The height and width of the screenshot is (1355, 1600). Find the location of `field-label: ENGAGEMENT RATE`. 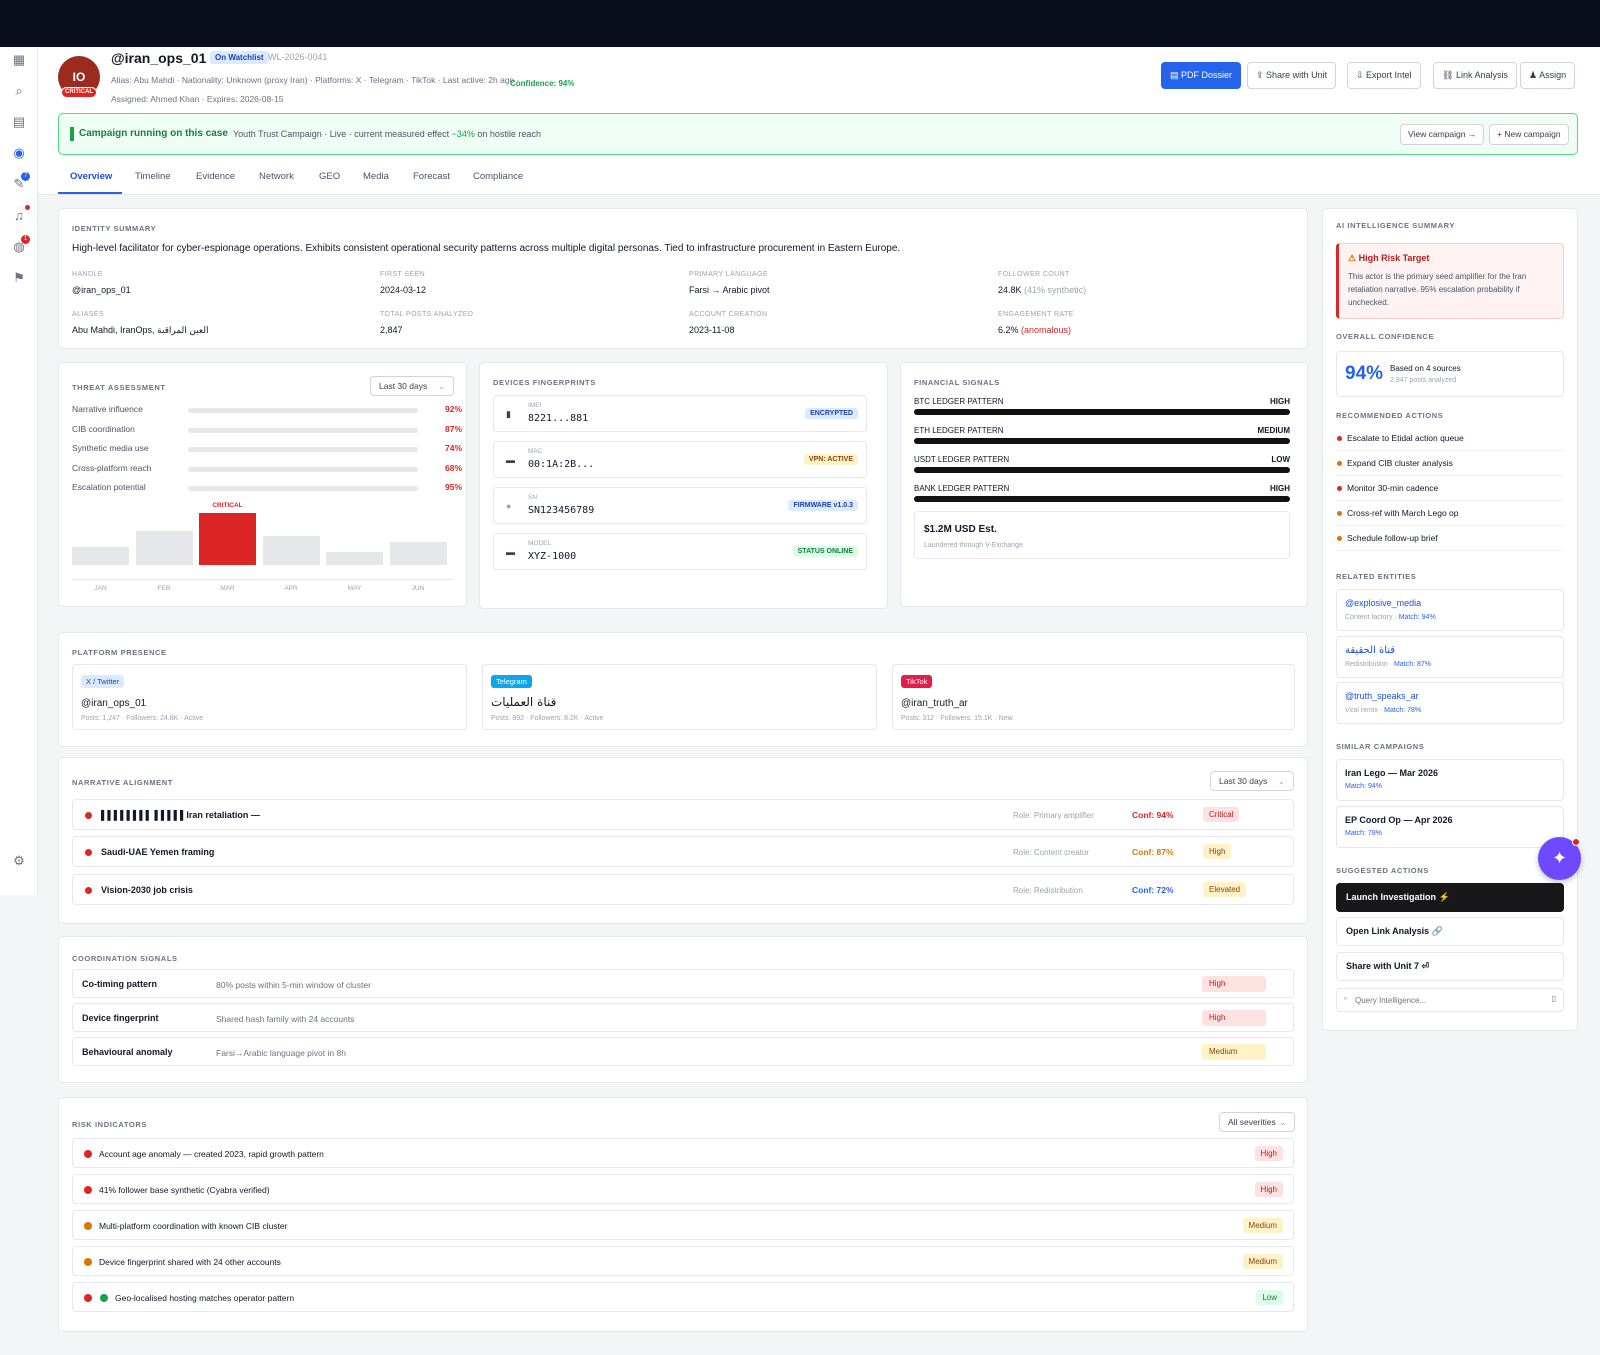

field-label: ENGAGEMENT RATE is located at coordinates (1036, 314).